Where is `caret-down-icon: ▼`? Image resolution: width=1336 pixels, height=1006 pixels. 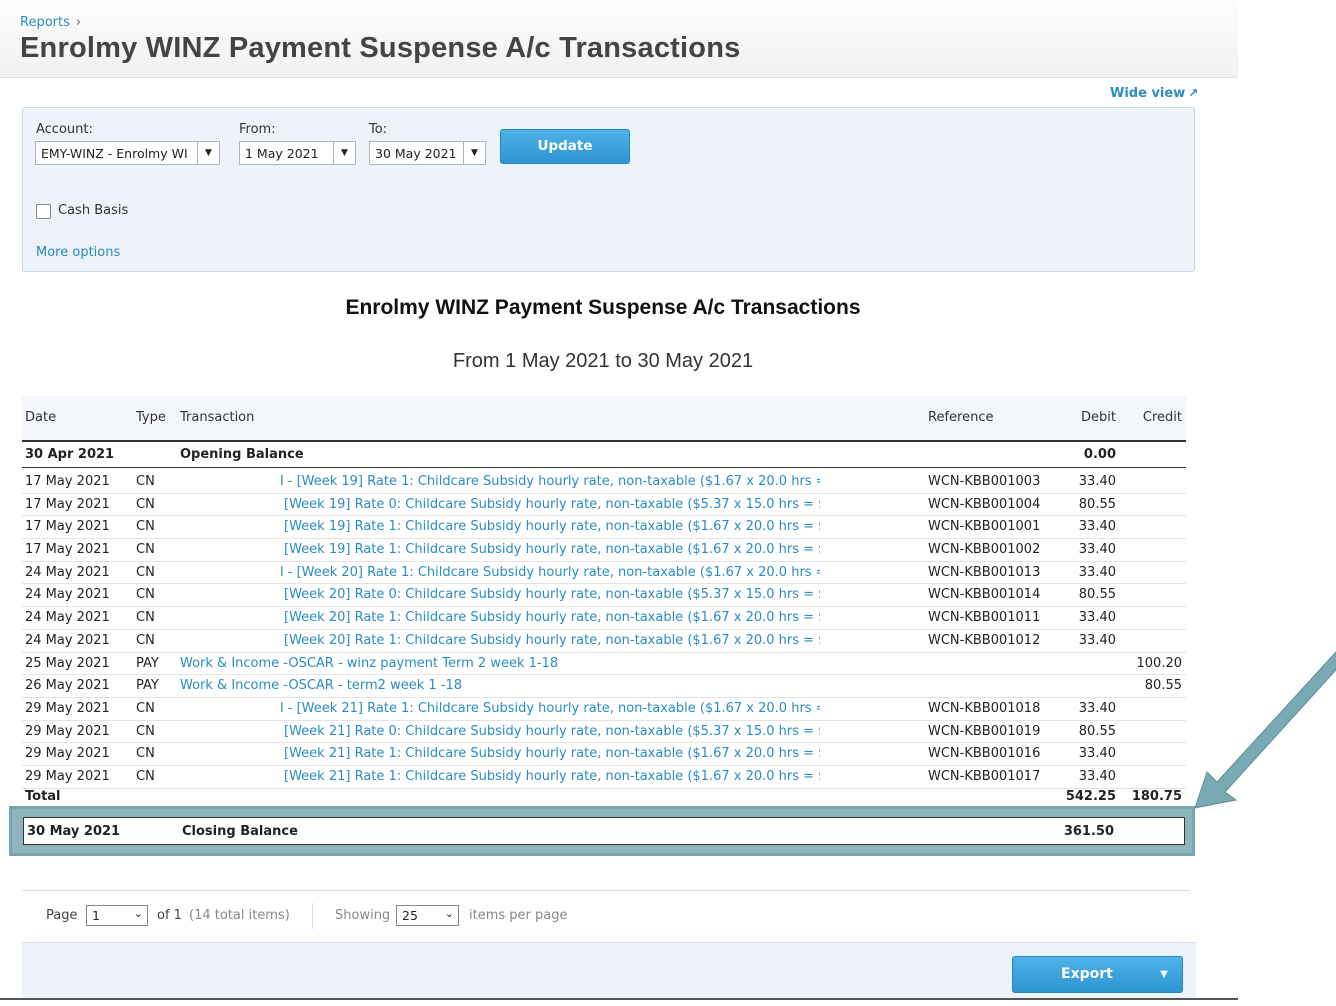 caret-down-icon: ▼ is located at coordinates (1164, 974).